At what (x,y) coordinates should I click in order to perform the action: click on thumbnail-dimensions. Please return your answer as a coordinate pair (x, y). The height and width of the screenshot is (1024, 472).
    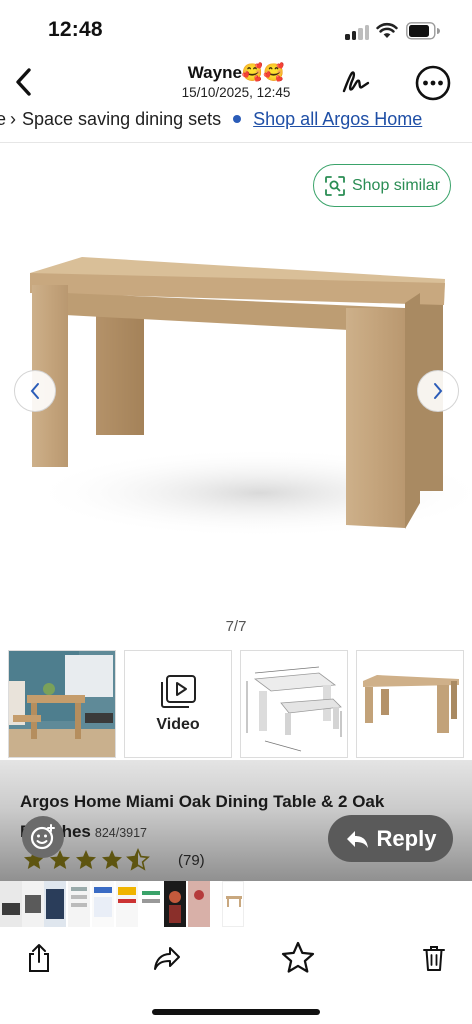
    Looking at the image, I should click on (294, 704).